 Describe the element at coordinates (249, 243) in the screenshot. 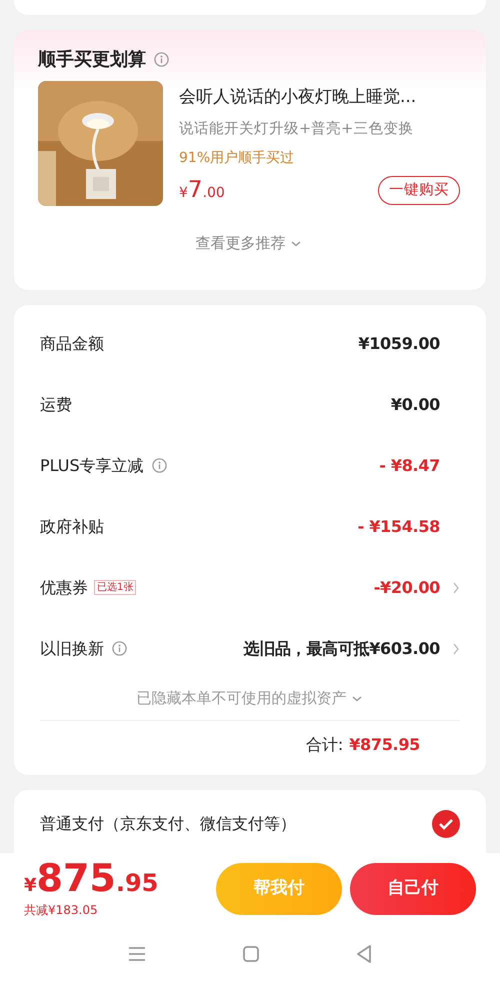

I see `more-link: 查看更多推荐` at that location.